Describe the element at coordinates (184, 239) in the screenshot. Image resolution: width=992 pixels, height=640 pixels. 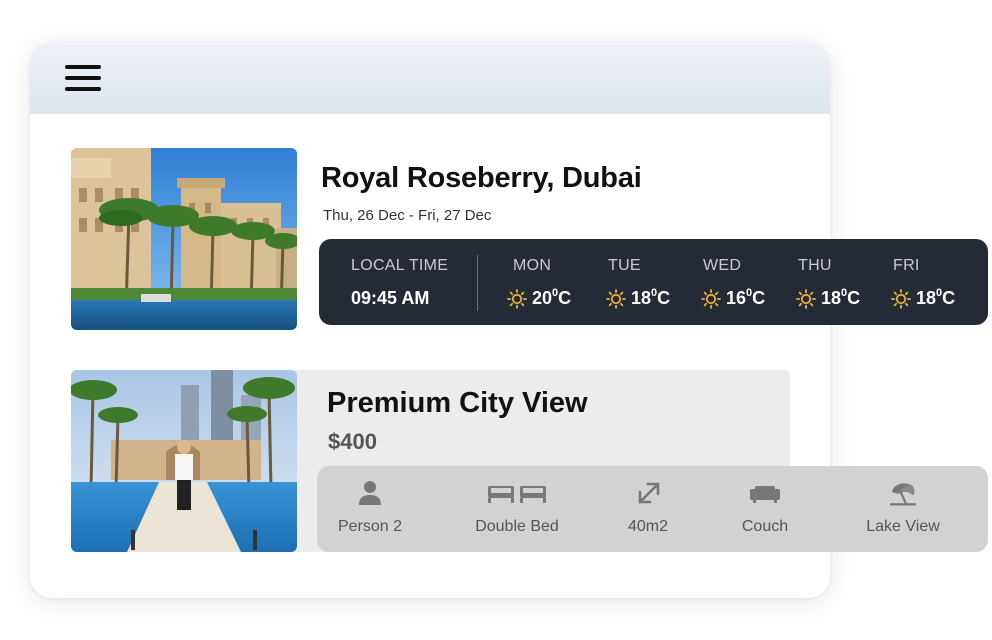
I see `hotel-exterior-photo` at that location.